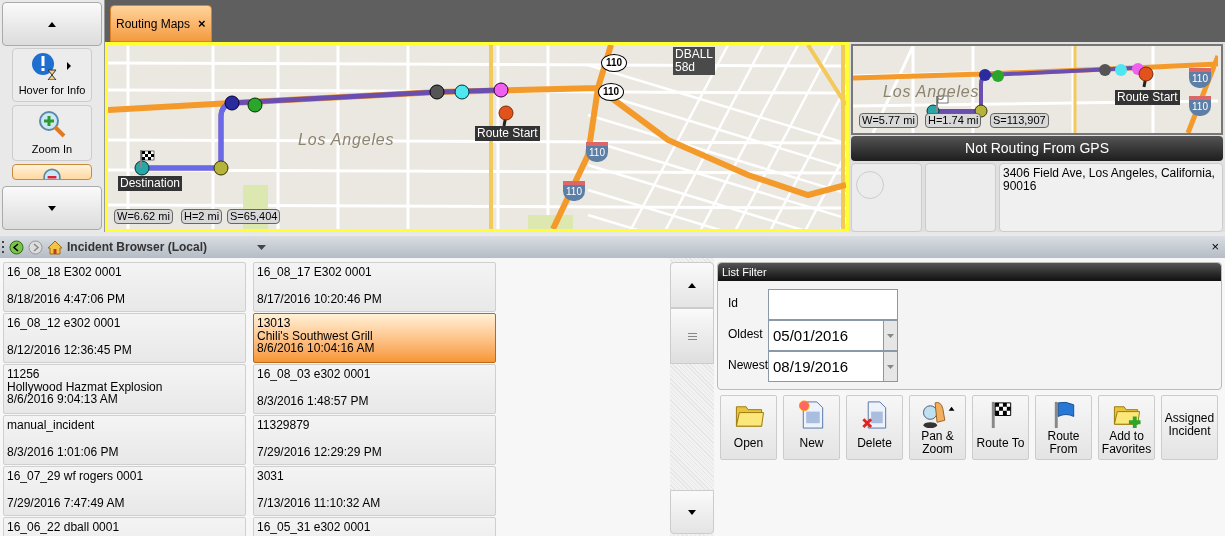 This screenshot has width=1225, height=536. I want to click on marker-label: Destination, so click(150, 183).